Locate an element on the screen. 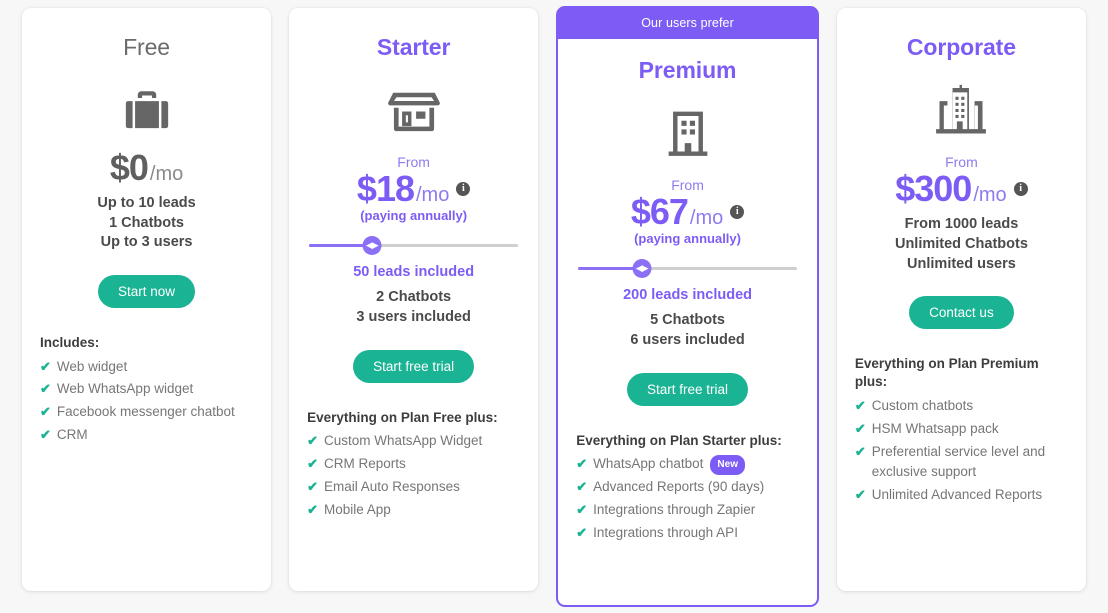 This screenshot has width=1108, height=613. feature-item: ✔ CRM Reports is located at coordinates (413, 464).